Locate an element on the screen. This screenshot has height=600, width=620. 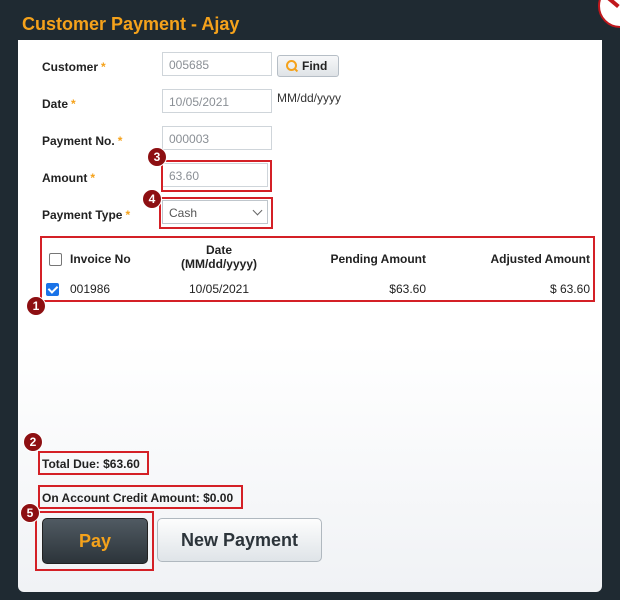
annotation-number-4: 4 is located at coordinates (152, 199).